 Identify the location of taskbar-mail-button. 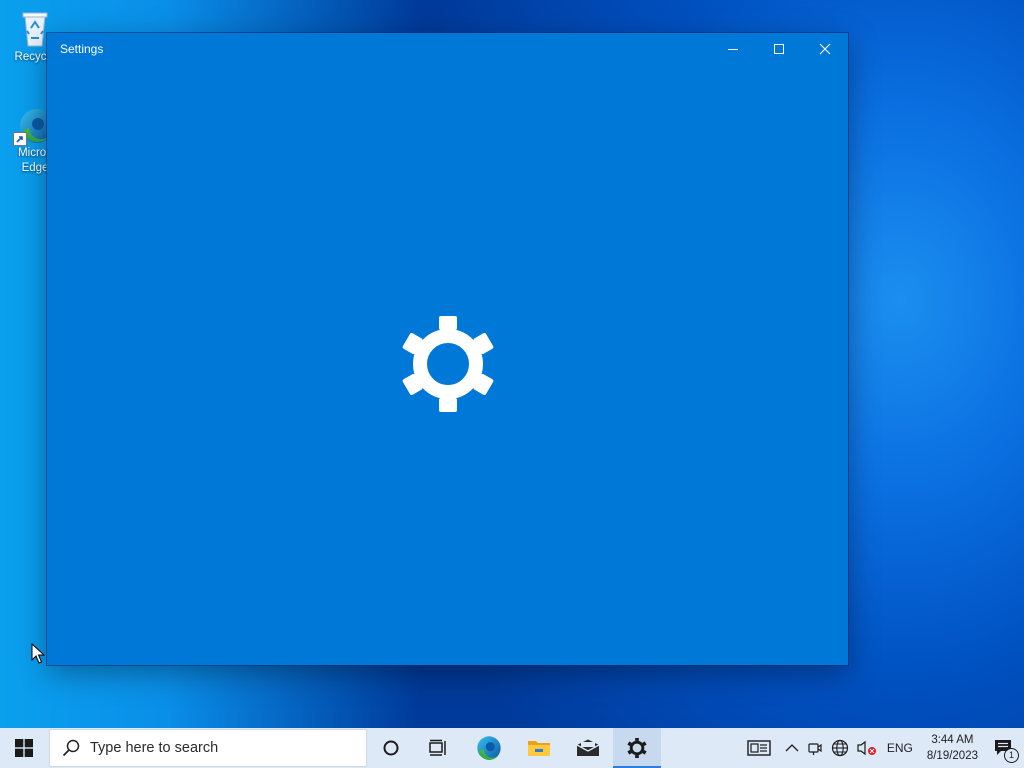
(588, 748).